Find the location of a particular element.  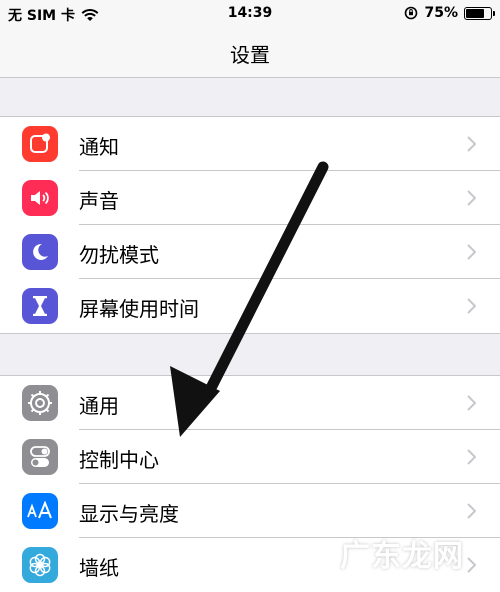

watermark: 广东龙网 is located at coordinates (402, 556).